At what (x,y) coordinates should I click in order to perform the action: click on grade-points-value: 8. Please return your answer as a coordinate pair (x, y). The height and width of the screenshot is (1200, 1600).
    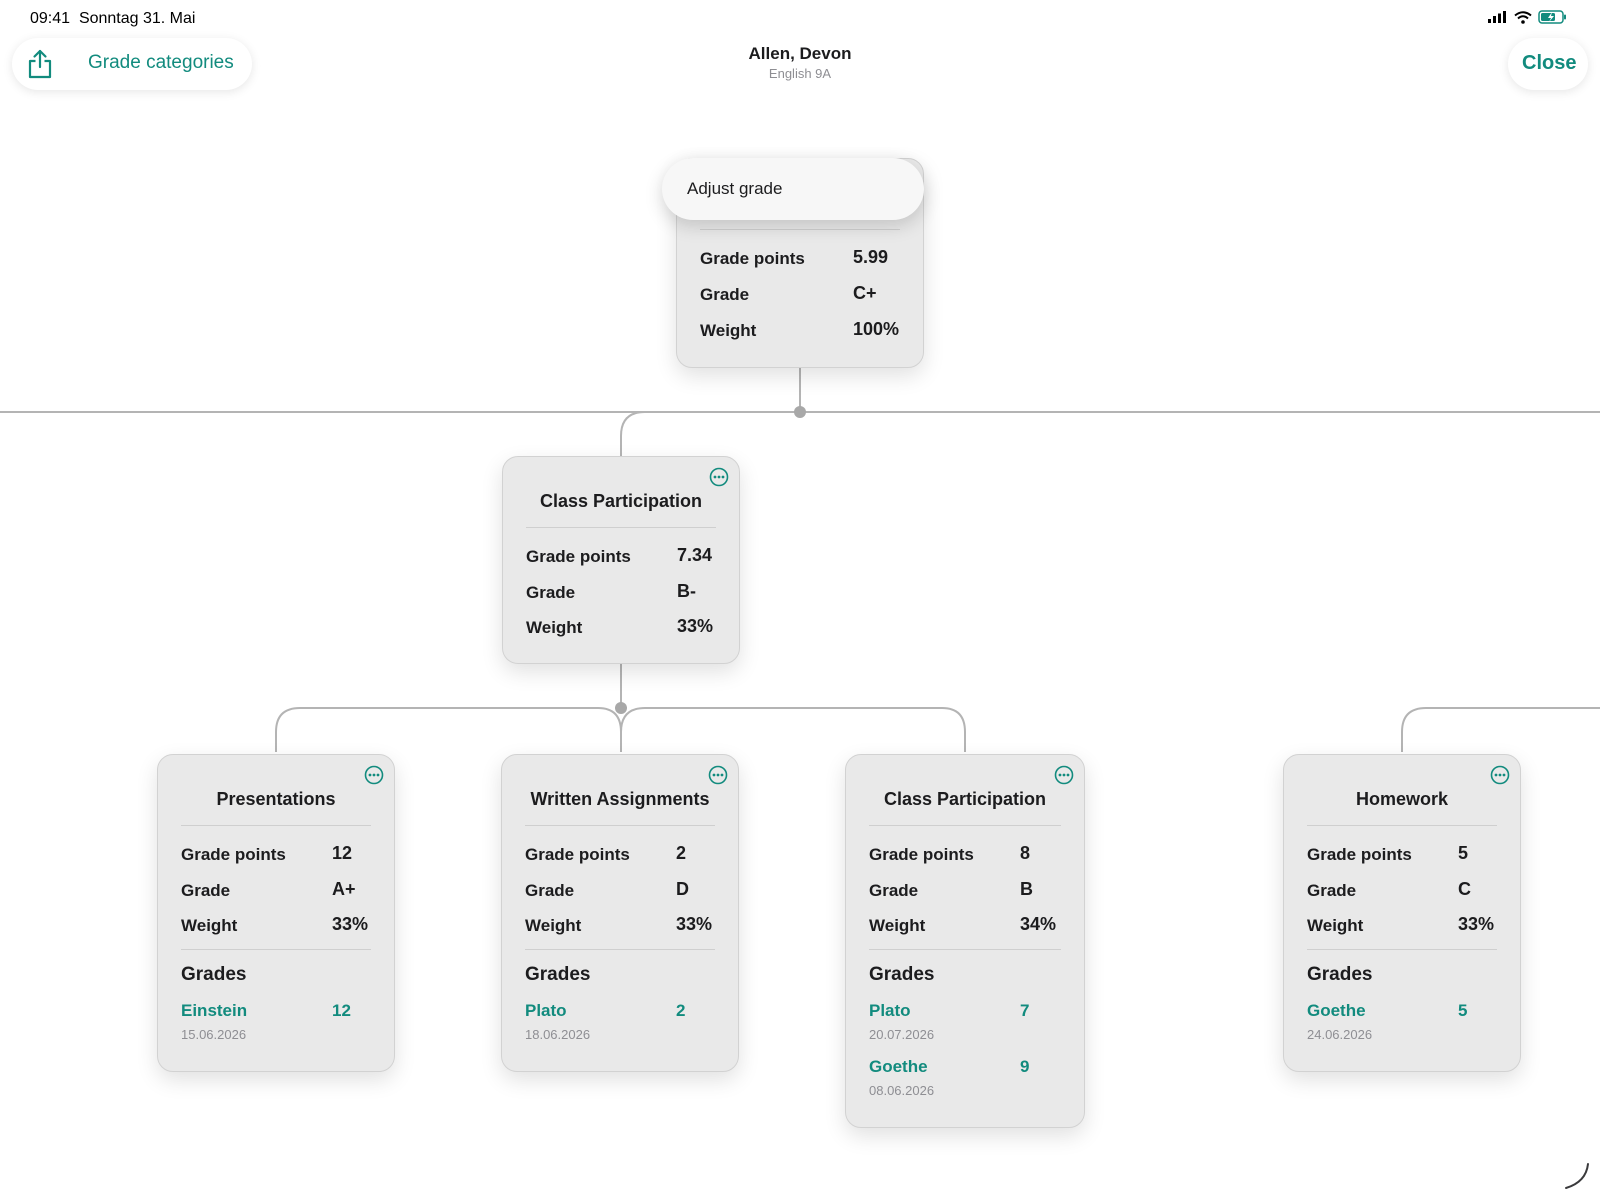
    Looking at the image, I should click on (1025, 853).